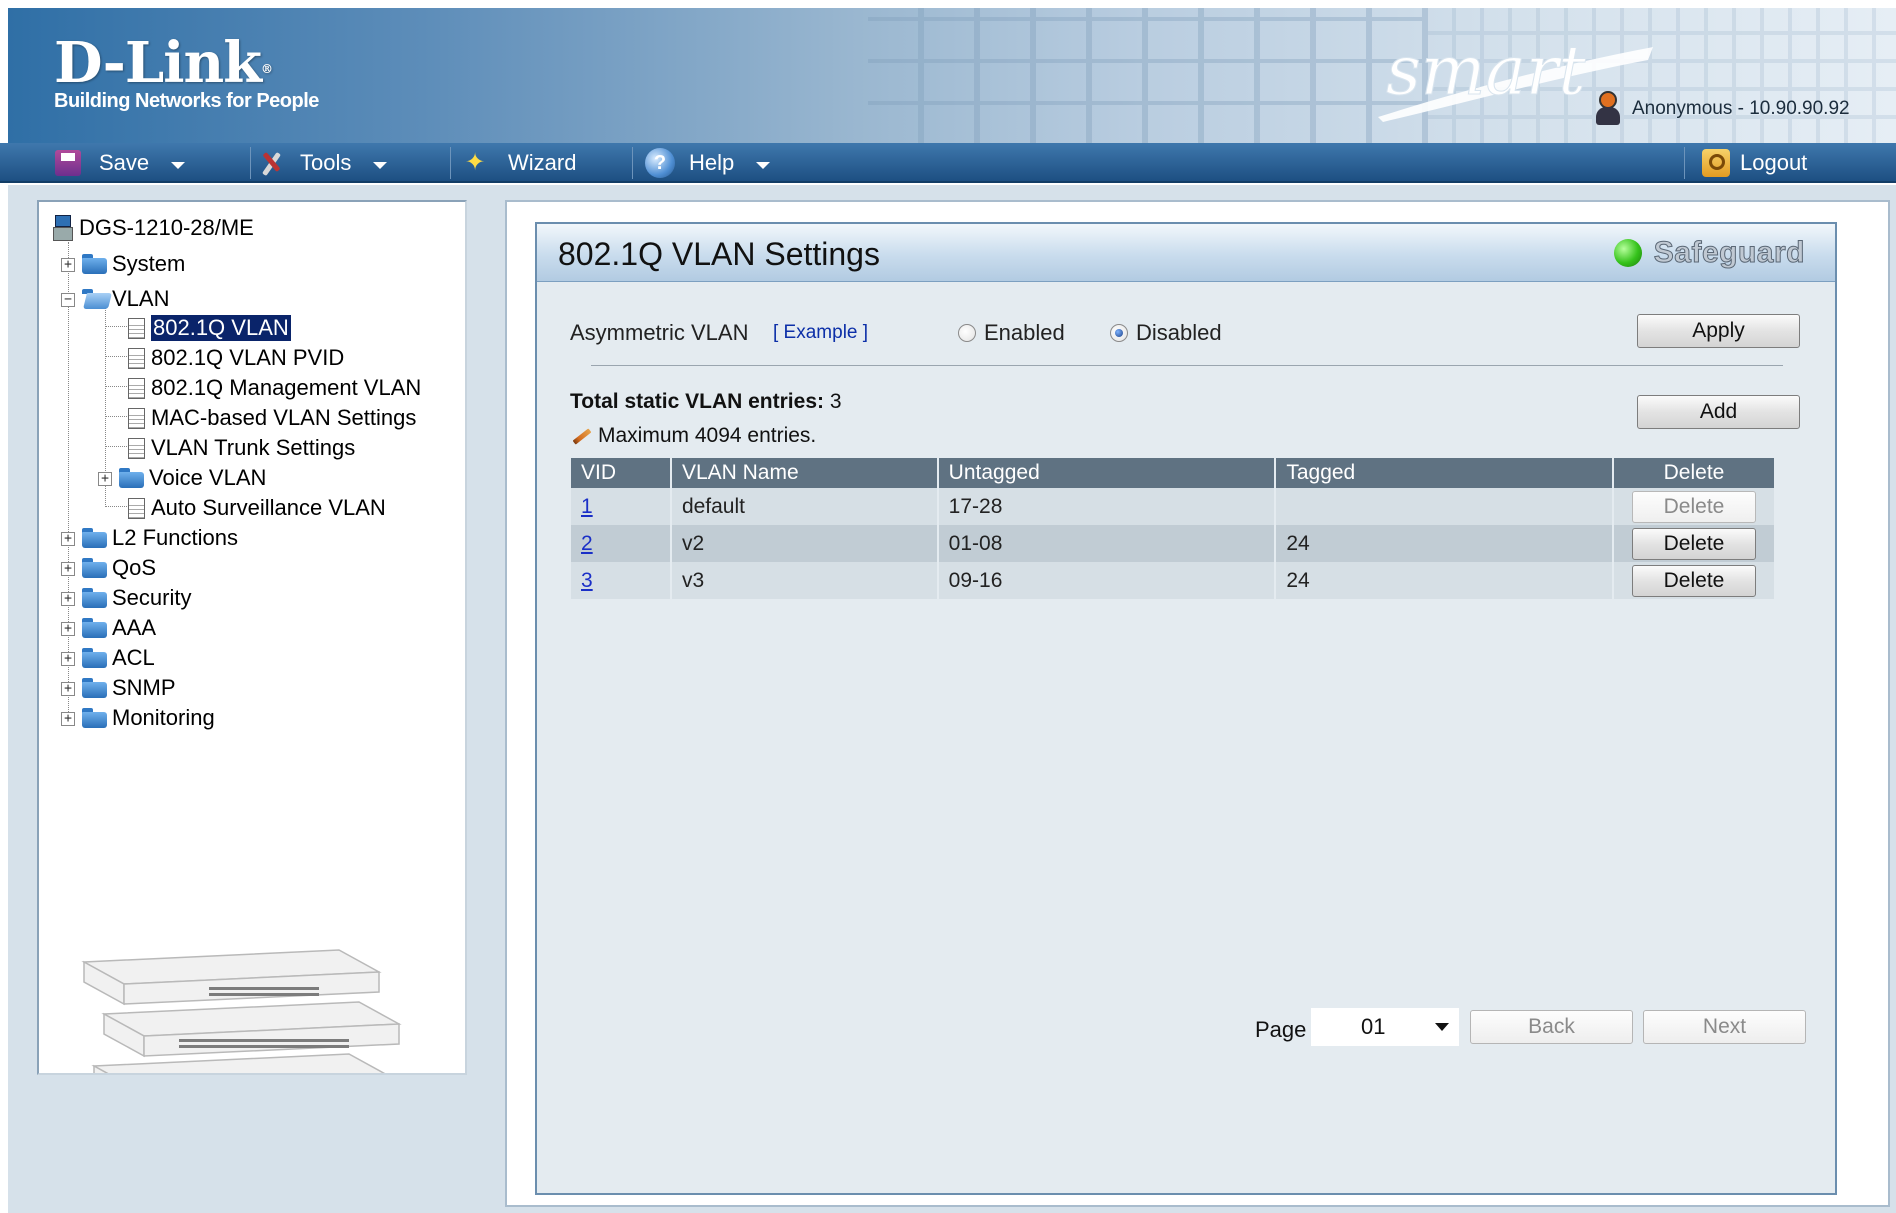 The height and width of the screenshot is (1213, 1896). Describe the element at coordinates (948, 163) in the screenshot. I see `menubar: Save Tools ✦ Wizard ? Help Logout` at that location.